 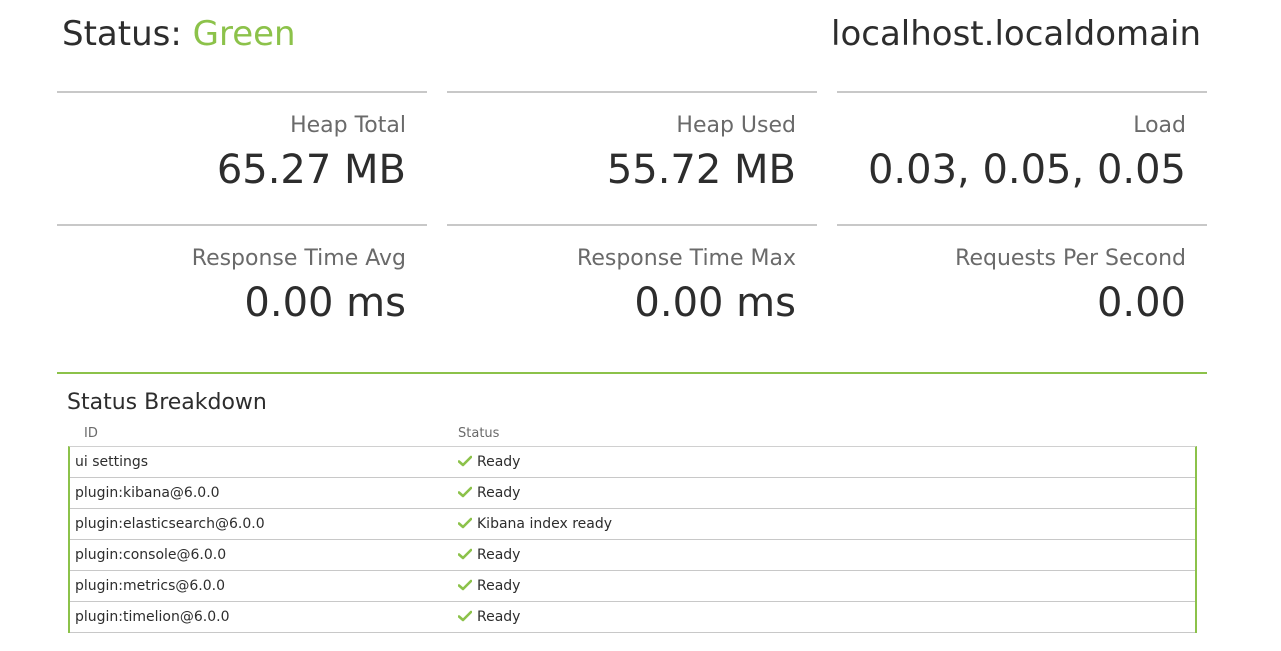 I want to click on section-title: Status Breakdown, so click(x=167, y=402).